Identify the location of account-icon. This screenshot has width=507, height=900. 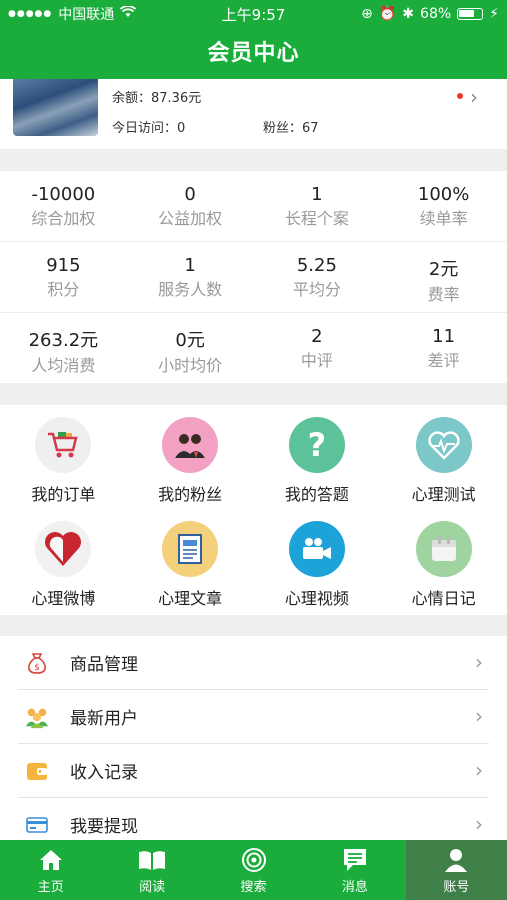
(456, 860).